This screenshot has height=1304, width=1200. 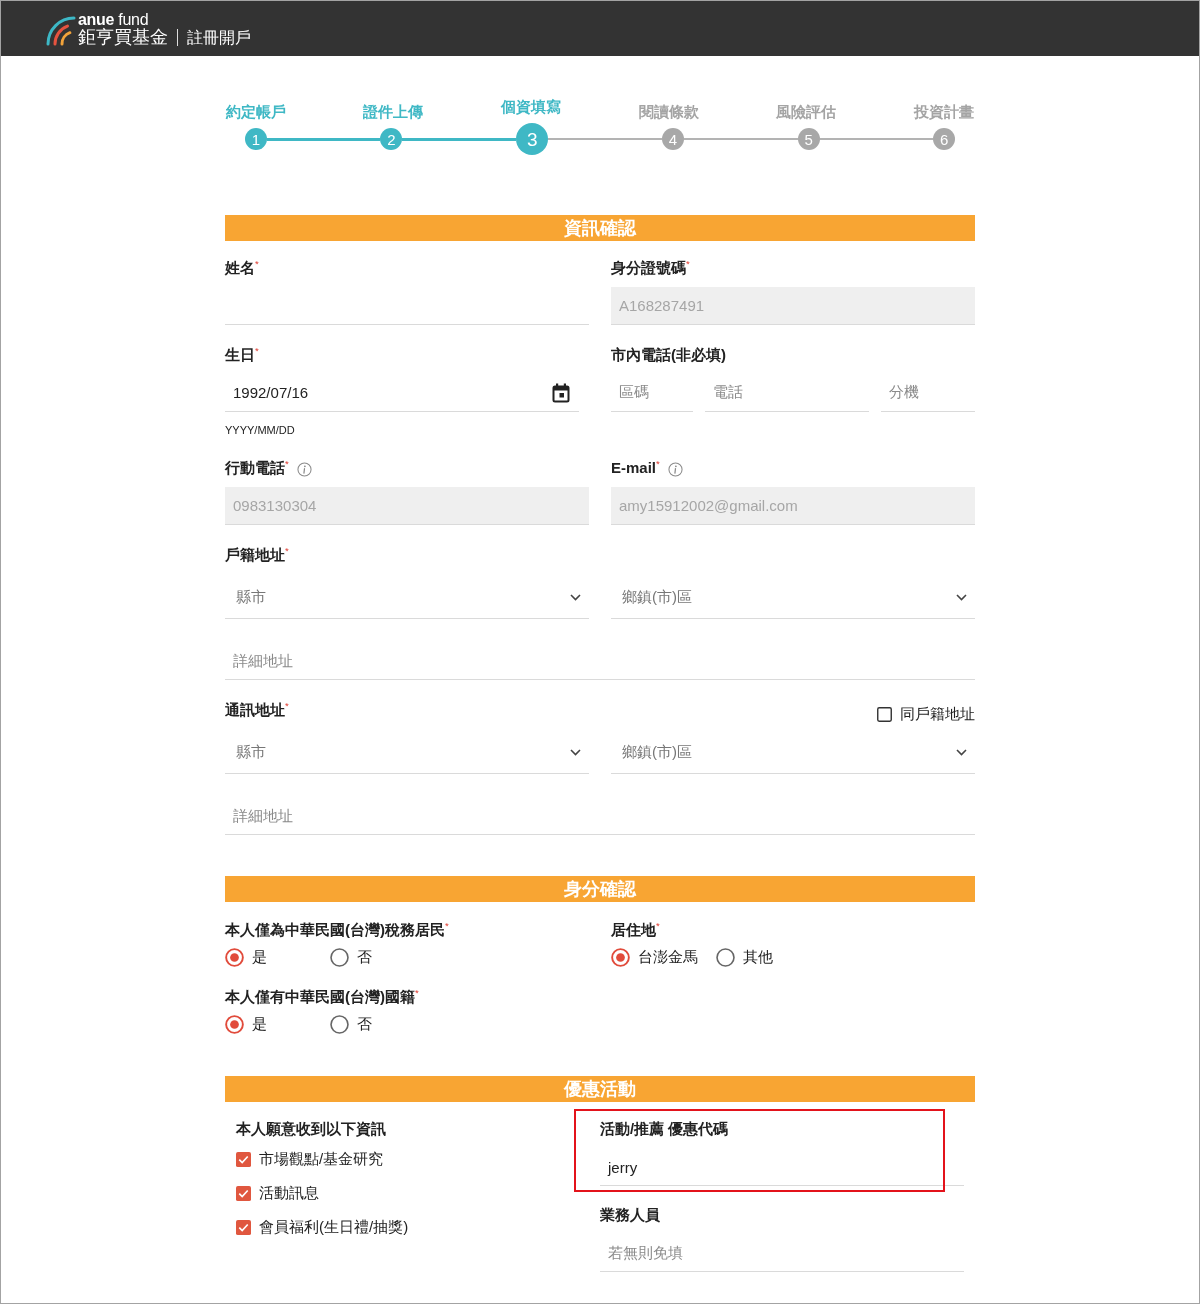 I want to click on page-title: 註冊開戶, so click(x=219, y=37).